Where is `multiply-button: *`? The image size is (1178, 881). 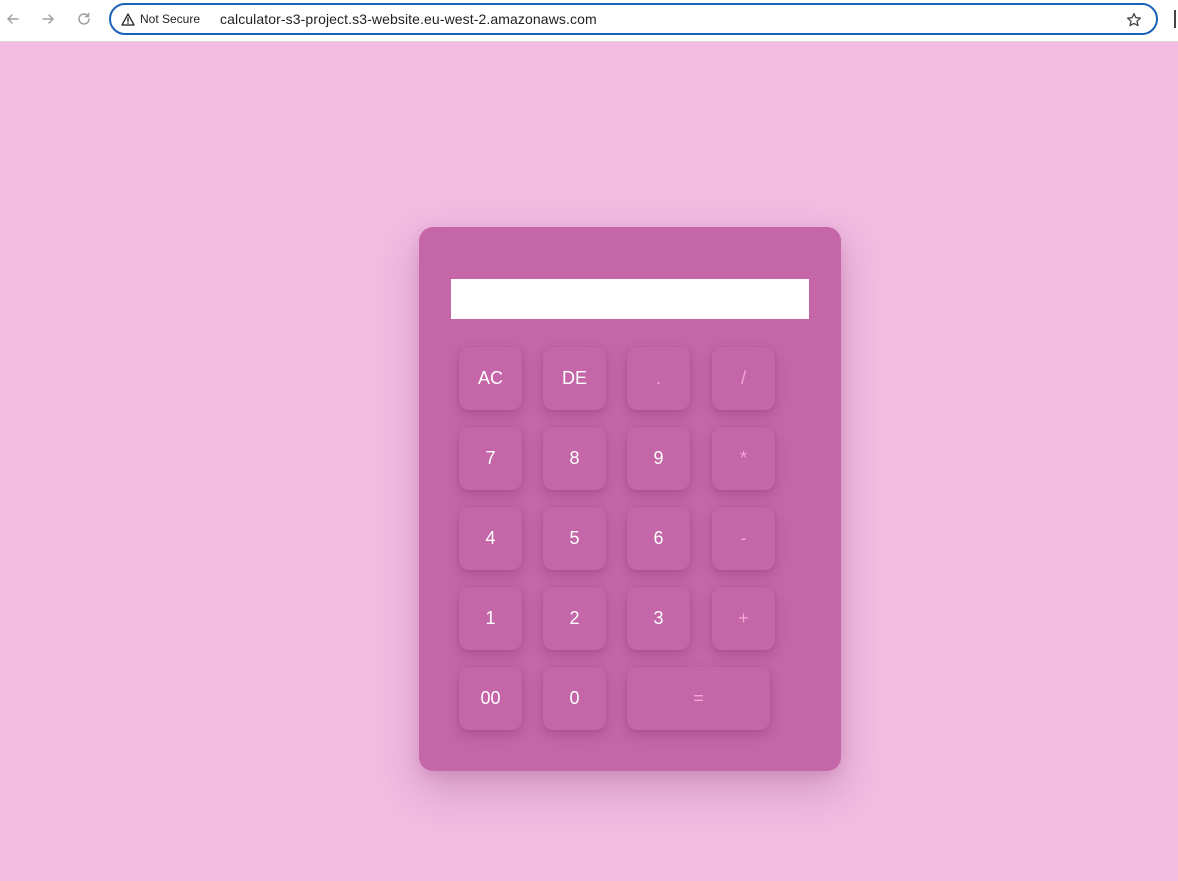
multiply-button: * is located at coordinates (743, 458).